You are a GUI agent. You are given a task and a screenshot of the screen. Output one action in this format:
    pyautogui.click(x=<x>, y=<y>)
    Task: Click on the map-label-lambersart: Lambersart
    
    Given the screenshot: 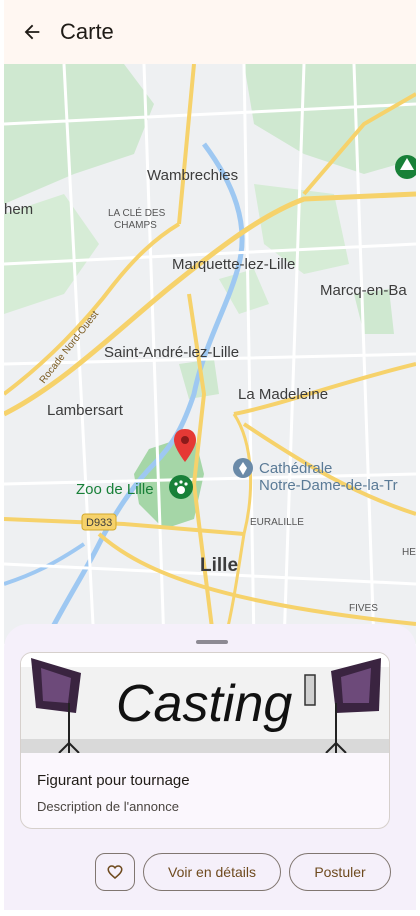 What is the action you would take?
    pyautogui.click(x=85, y=410)
    